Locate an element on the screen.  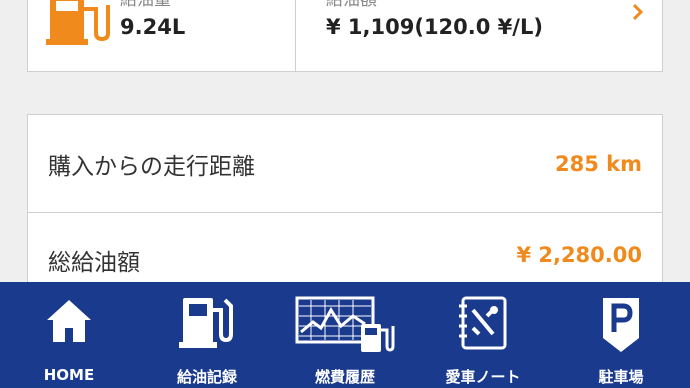
tab-car-notebook: 愛車ノート is located at coordinates (483, 335).